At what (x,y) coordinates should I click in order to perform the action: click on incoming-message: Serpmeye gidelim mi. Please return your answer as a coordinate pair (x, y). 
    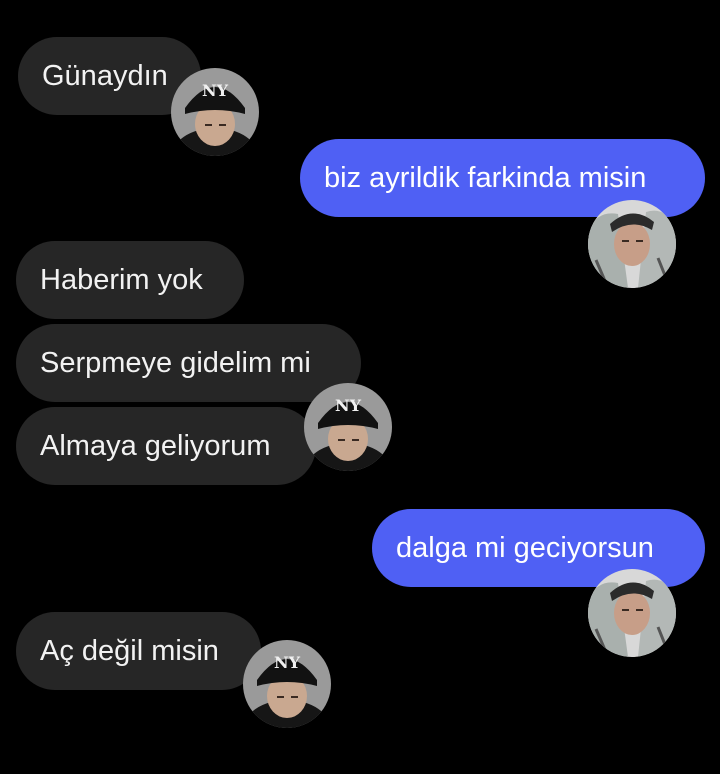
    Looking at the image, I should click on (188, 363).